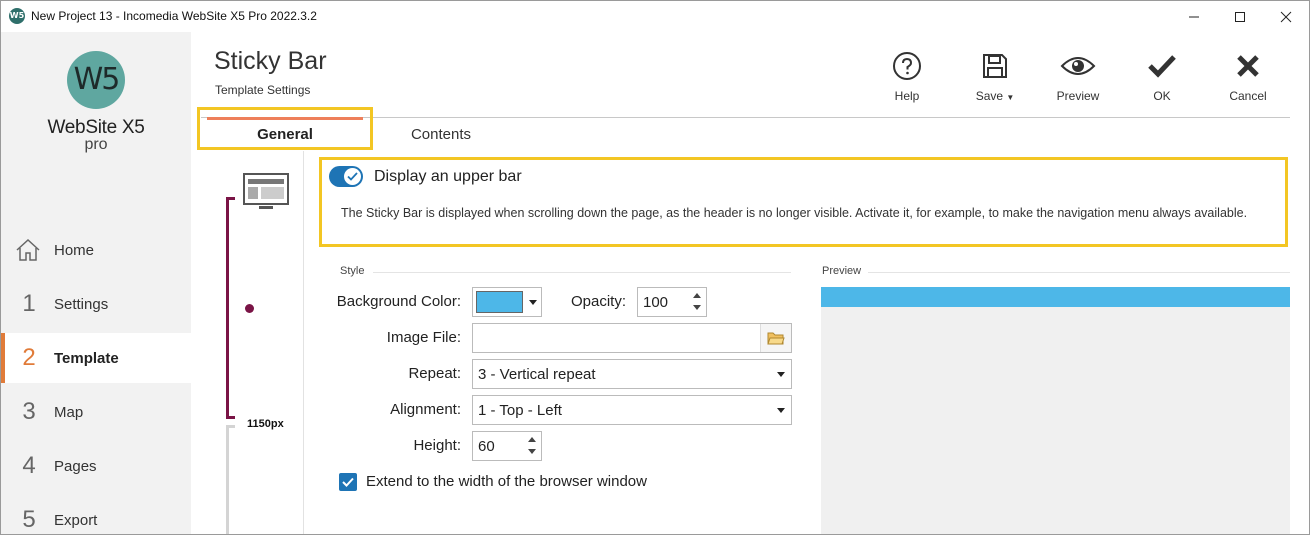  What do you see at coordinates (448, 176) in the screenshot?
I see `toggle-label: Display an upper bar` at bounding box center [448, 176].